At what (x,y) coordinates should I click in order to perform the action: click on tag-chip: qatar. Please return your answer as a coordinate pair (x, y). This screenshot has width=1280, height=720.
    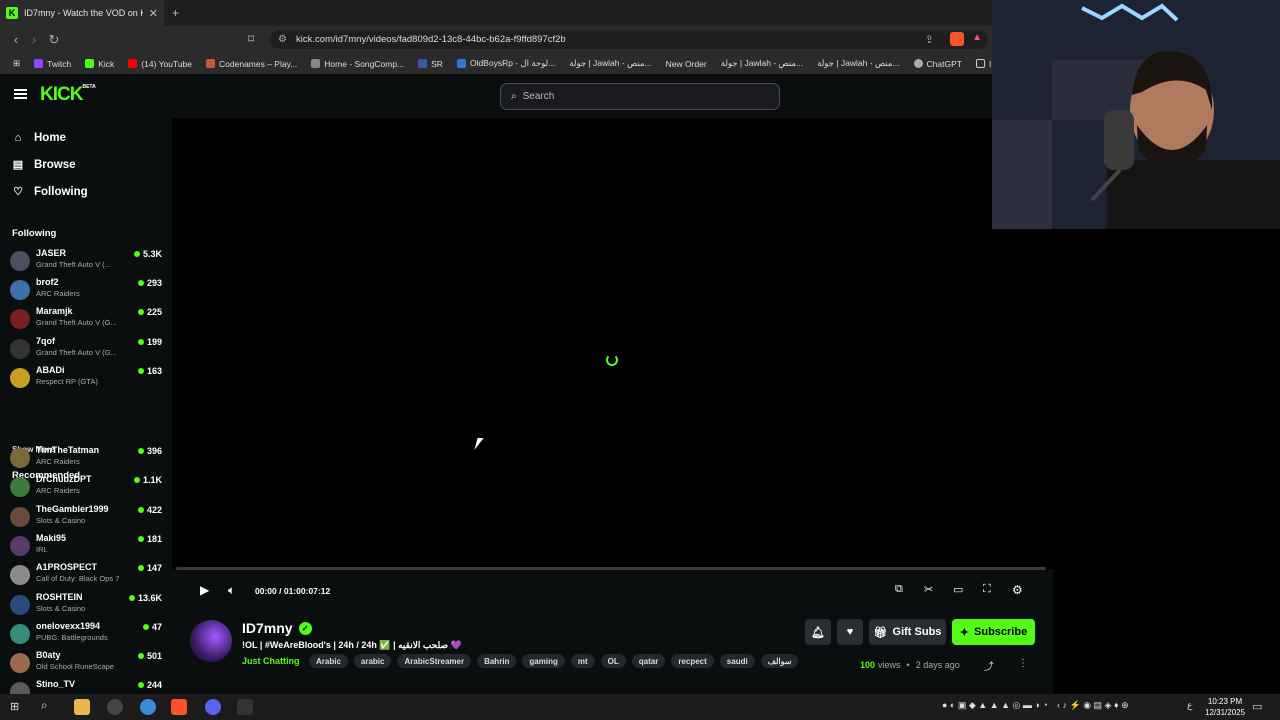
    Looking at the image, I should click on (648, 661).